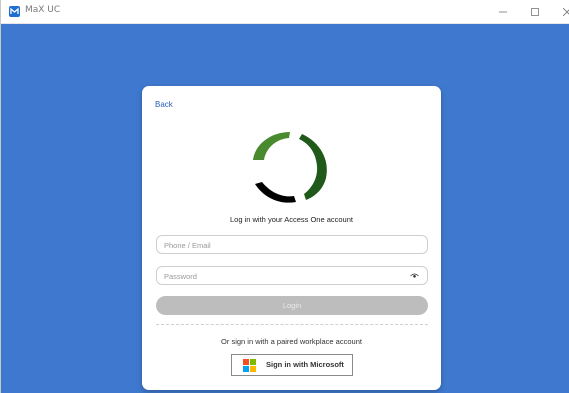  I want to click on title-bar: MaX UC, so click(285, 12).